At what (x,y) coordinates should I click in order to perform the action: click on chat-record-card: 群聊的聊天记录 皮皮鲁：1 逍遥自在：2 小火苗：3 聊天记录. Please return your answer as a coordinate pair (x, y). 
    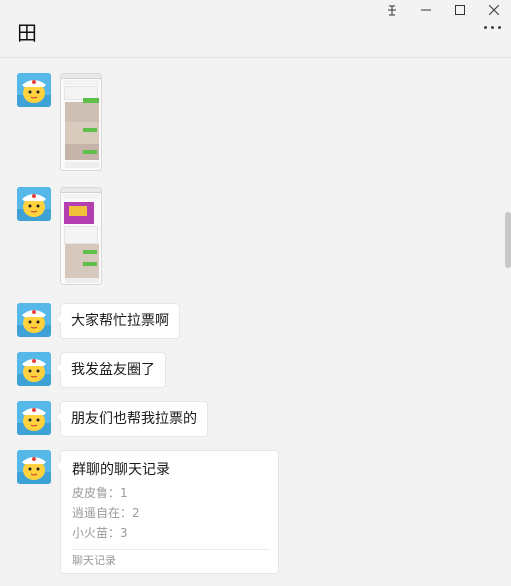
    Looking at the image, I should click on (167, 512).